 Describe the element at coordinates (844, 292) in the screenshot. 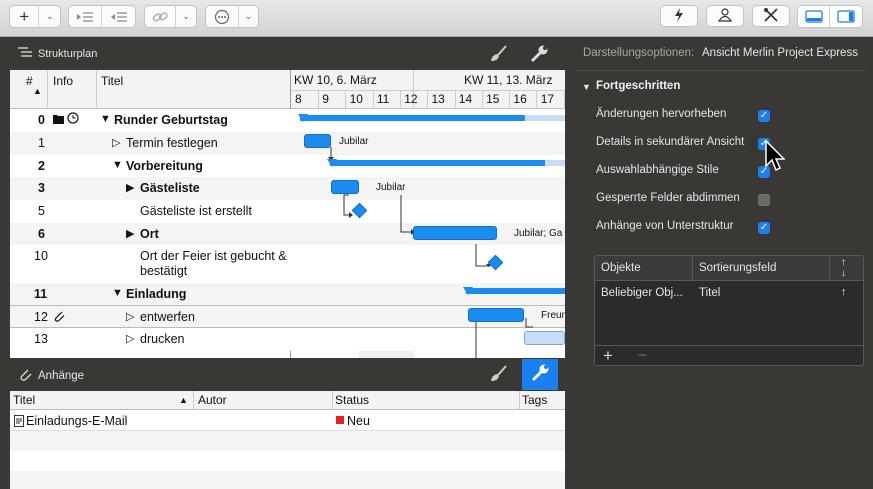

I see `sort-up-icon: ↑` at that location.